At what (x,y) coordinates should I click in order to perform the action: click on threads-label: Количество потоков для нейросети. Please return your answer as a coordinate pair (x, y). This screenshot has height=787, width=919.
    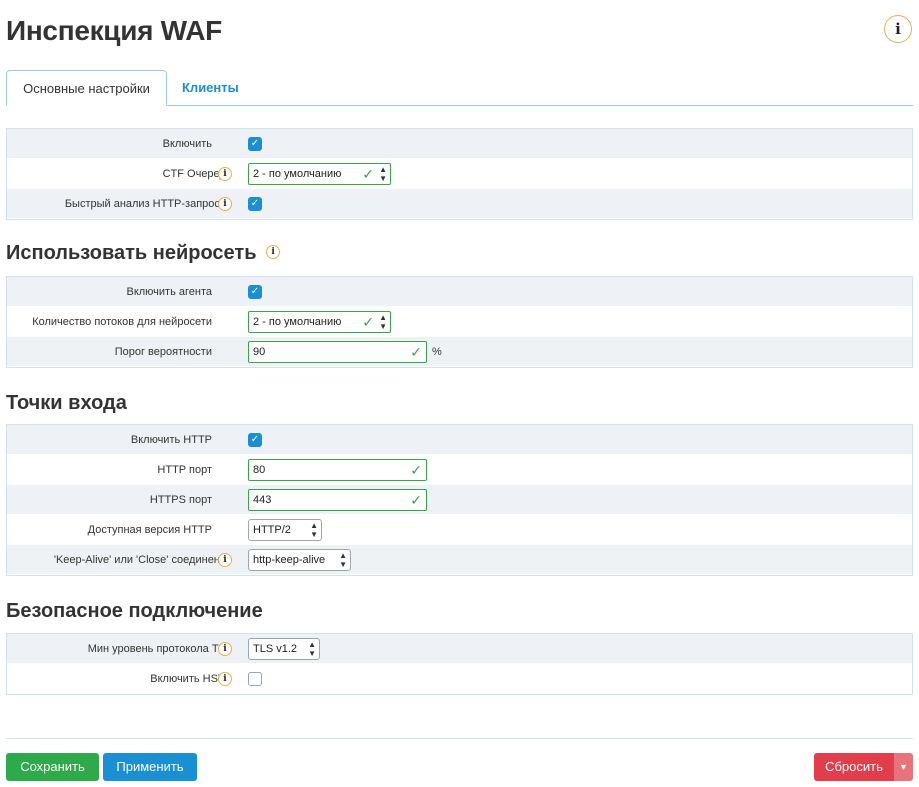
    Looking at the image, I should click on (122, 322).